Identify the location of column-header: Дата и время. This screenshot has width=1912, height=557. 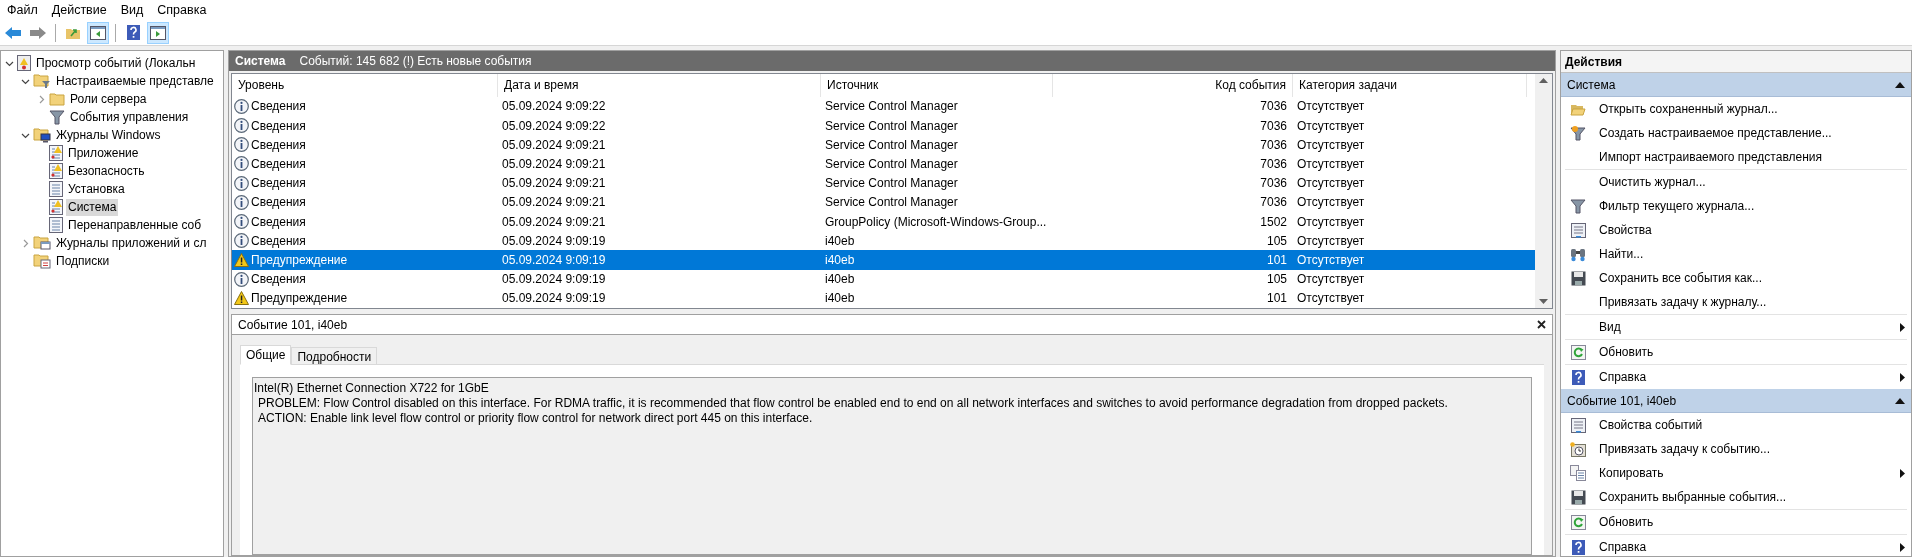
(659, 85).